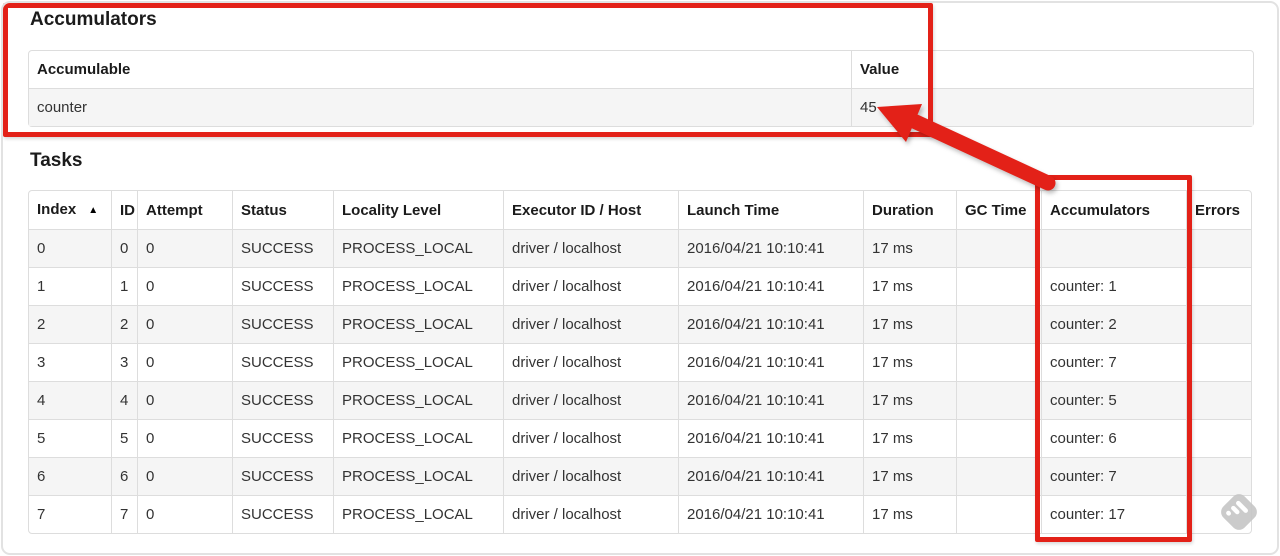 This screenshot has width=1280, height=556. Describe the element at coordinates (93, 210) in the screenshot. I see `sort-ascending-icon: ▲` at that location.